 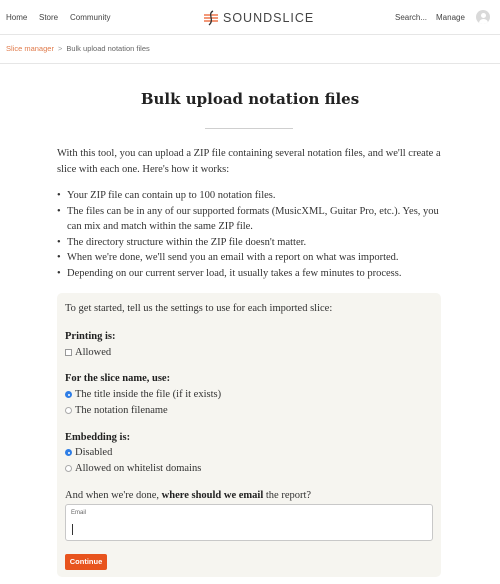 I want to click on nav-home-link: Home, so click(x=16, y=17).